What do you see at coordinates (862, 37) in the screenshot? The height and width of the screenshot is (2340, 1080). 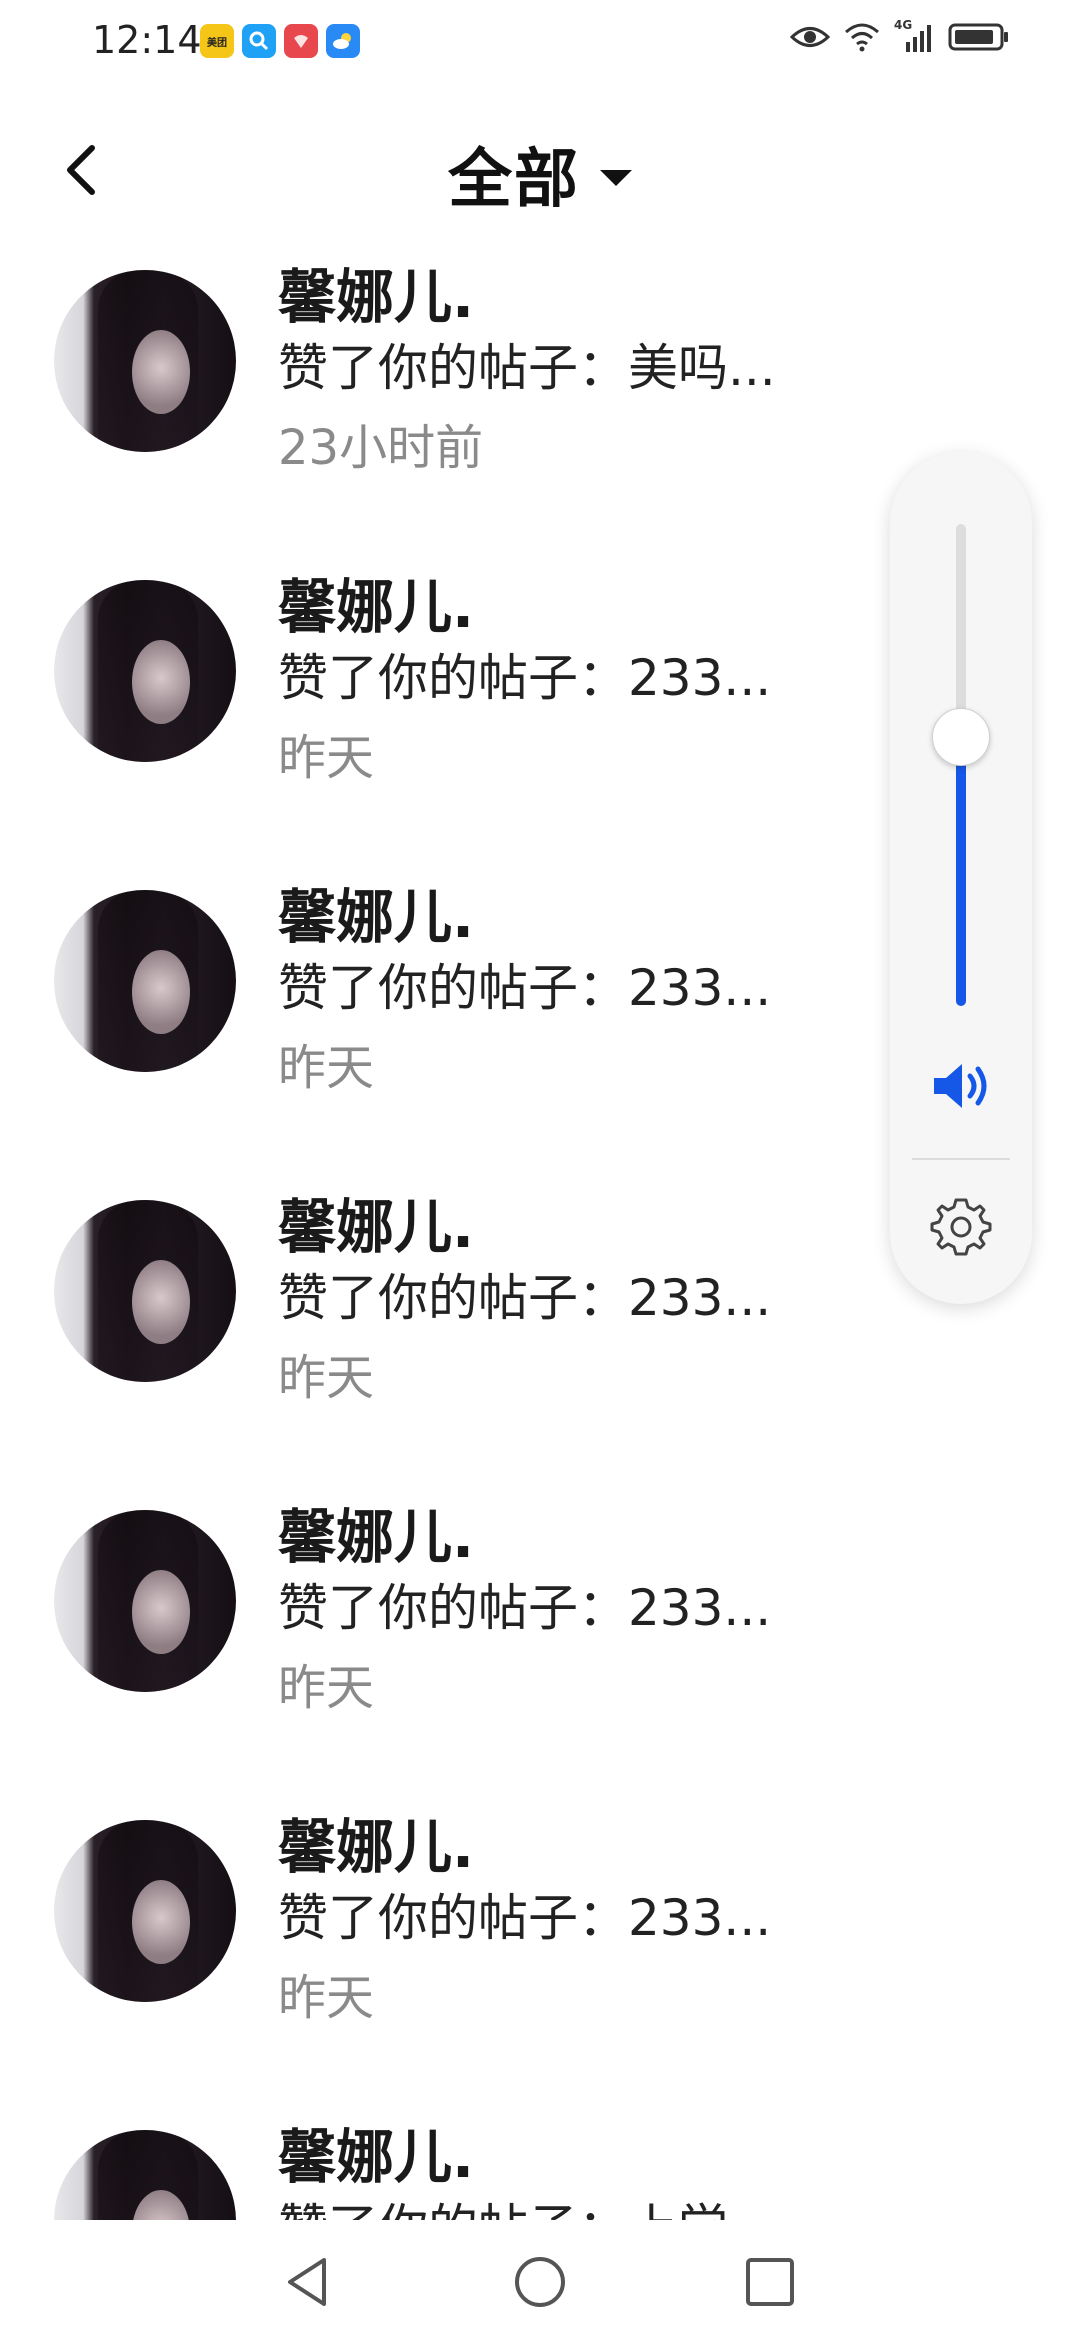 I see `wifi-icon` at bounding box center [862, 37].